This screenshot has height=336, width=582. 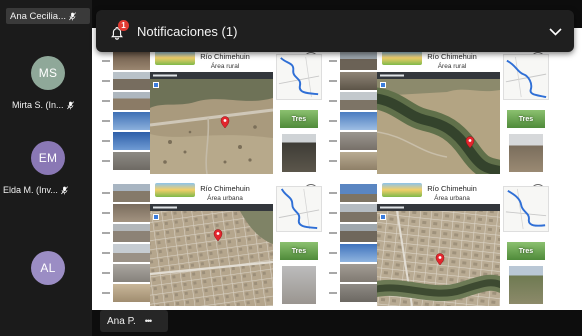 What do you see at coordinates (335, 31) in the screenshot?
I see `notifications-bar: 1 Notificaciones (1)` at bounding box center [335, 31].